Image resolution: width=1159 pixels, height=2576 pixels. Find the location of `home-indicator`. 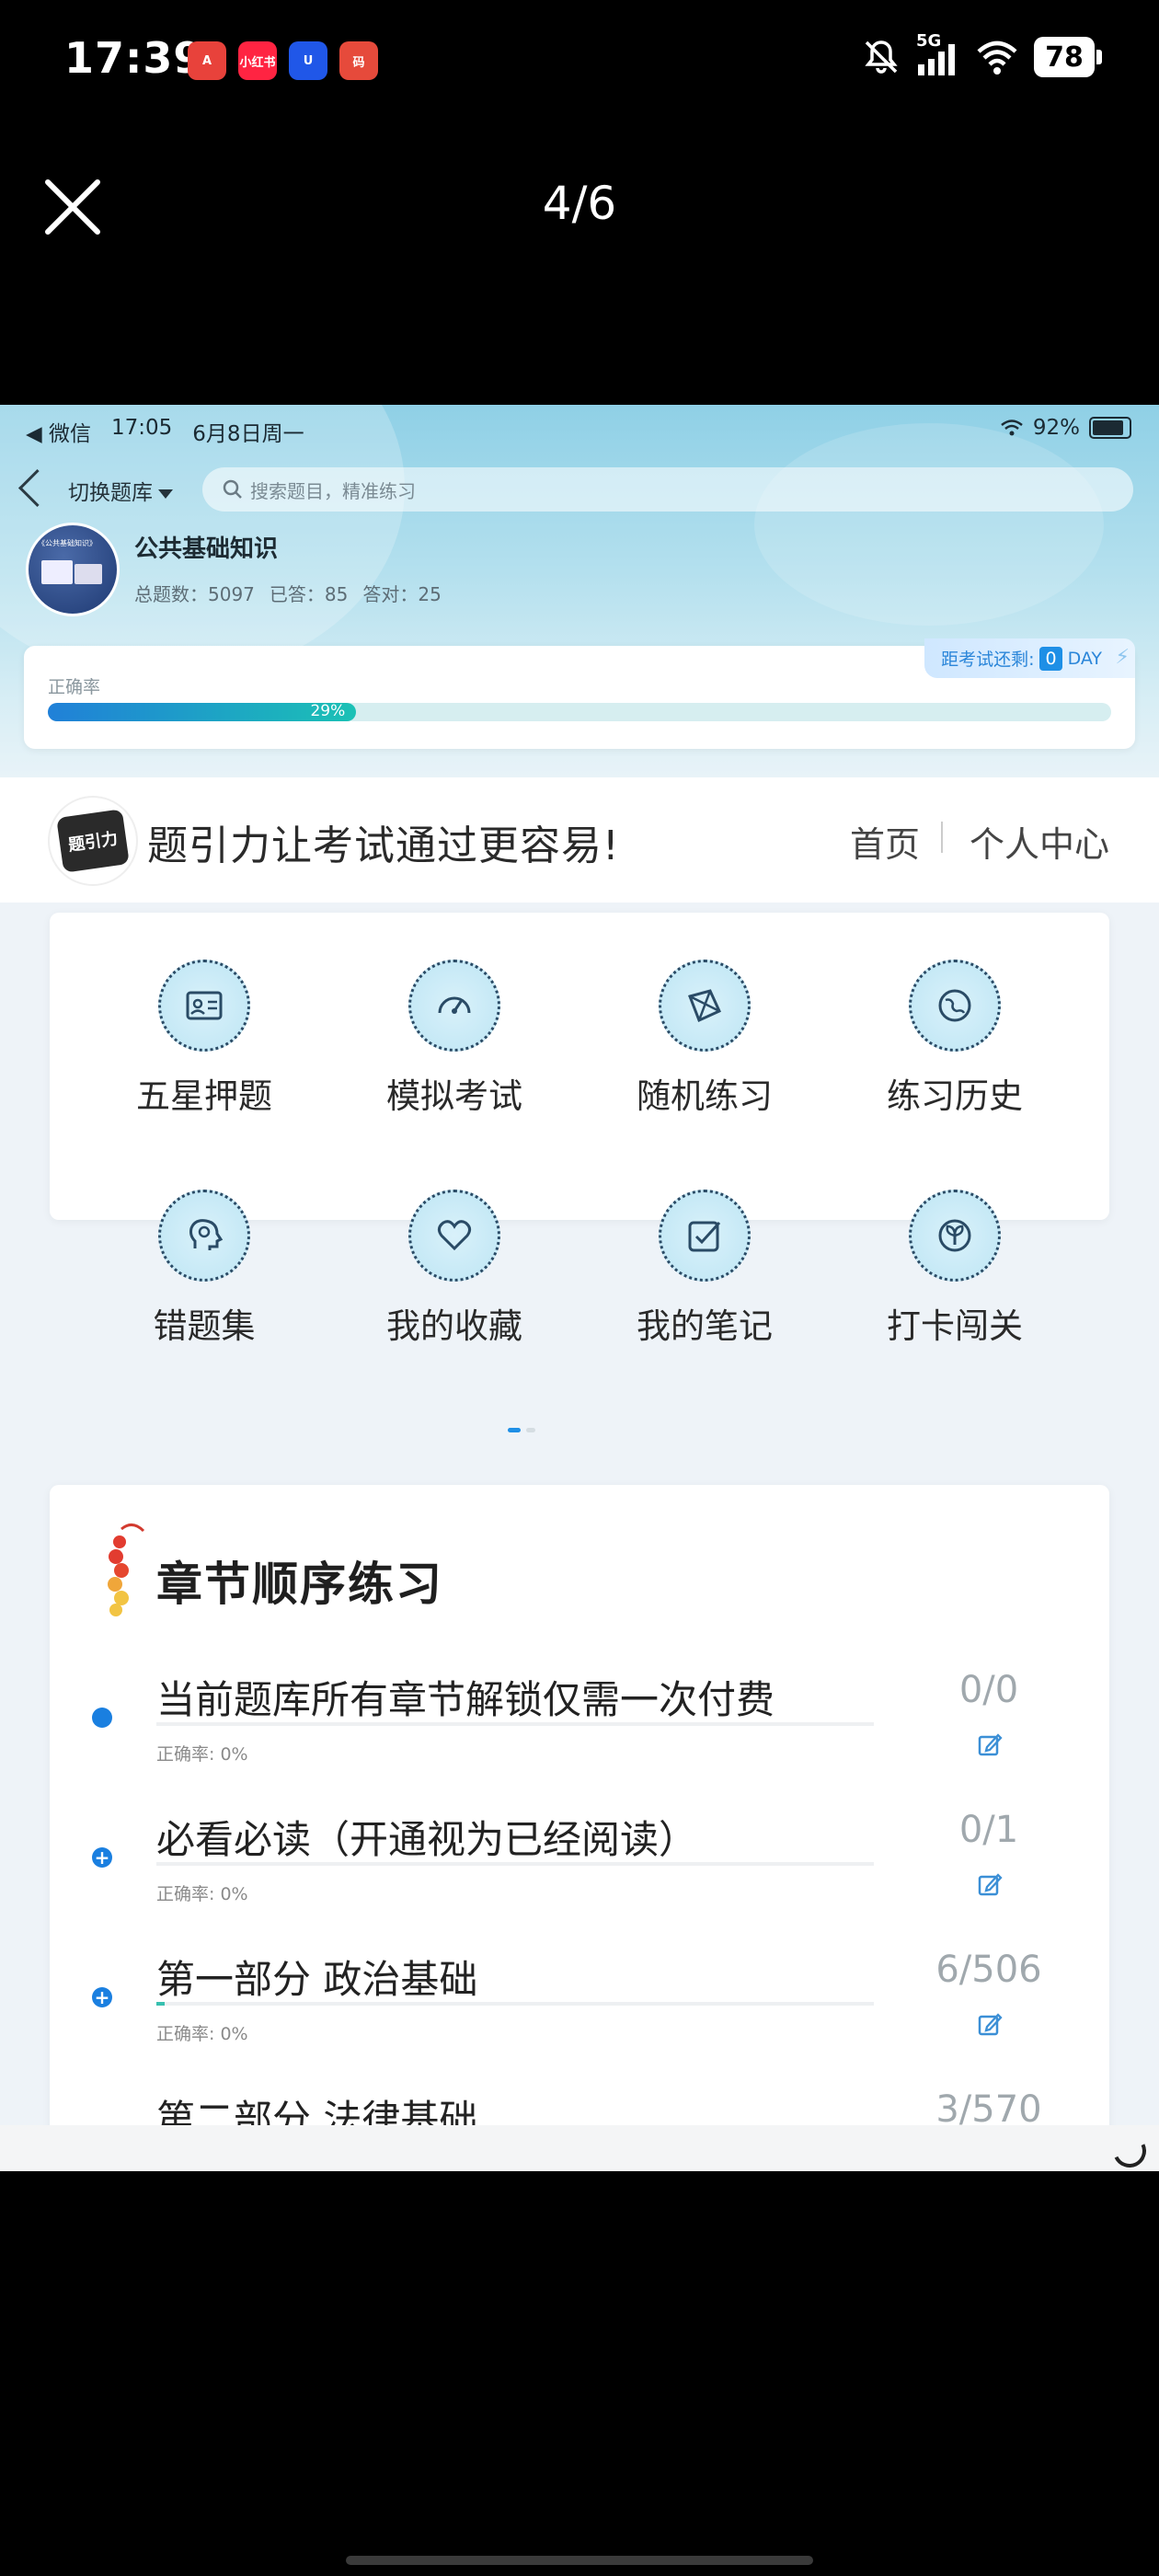

home-indicator is located at coordinates (579, 2560).